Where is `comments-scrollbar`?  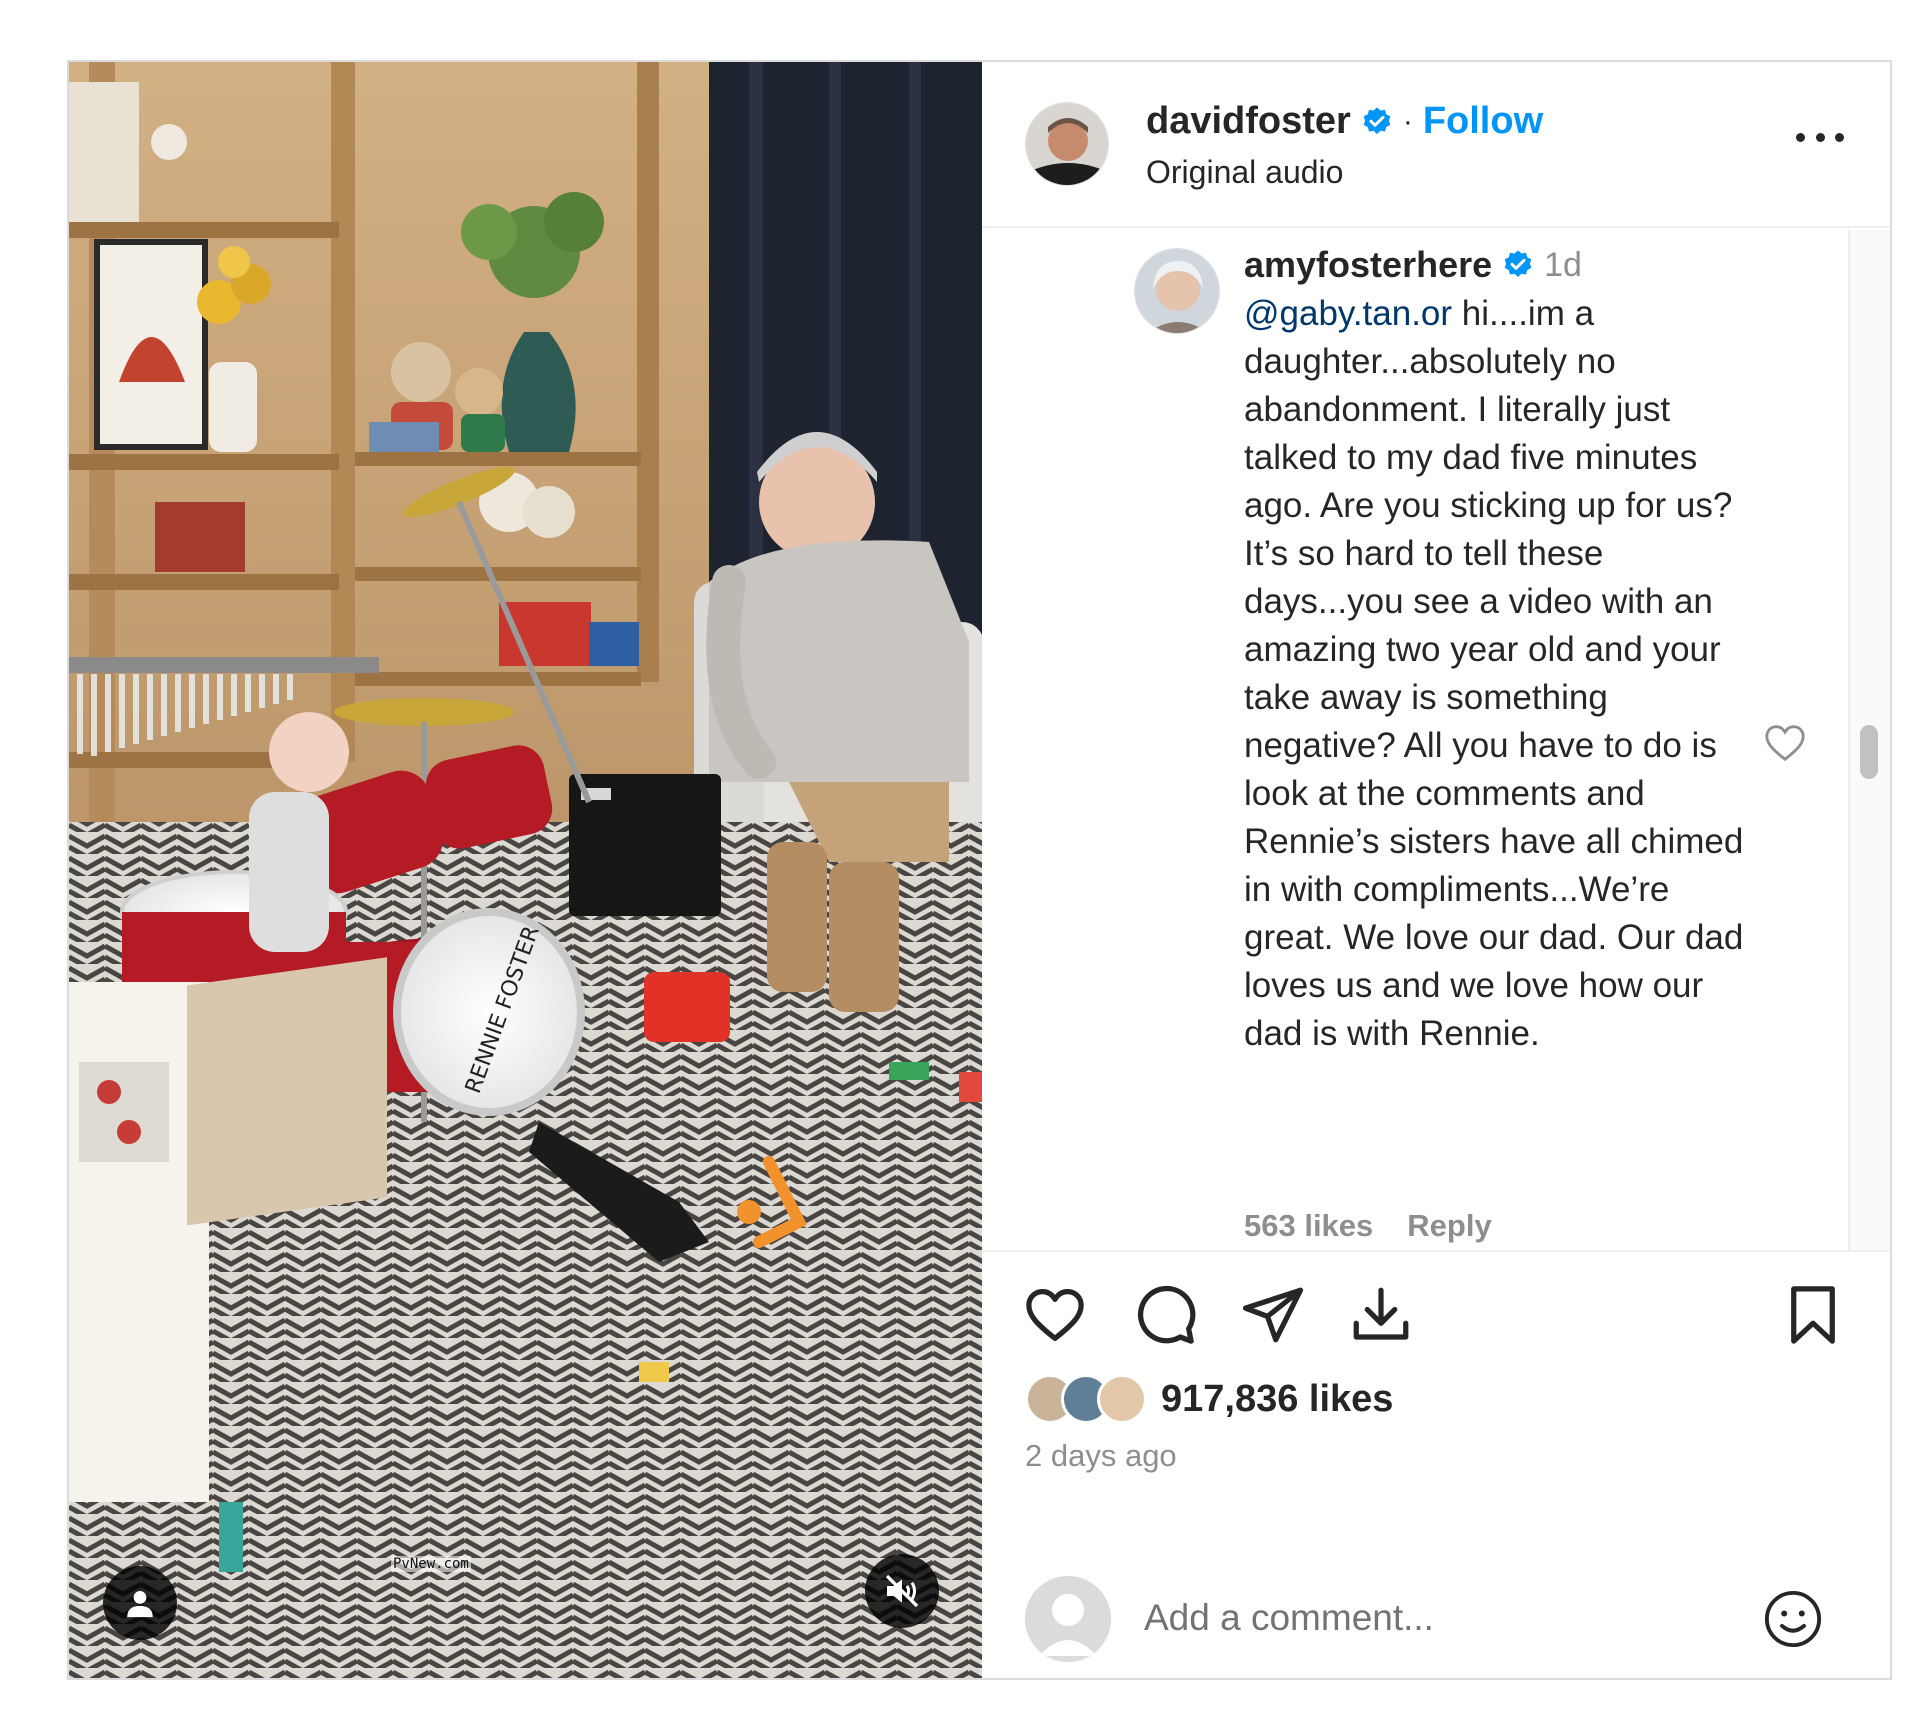 comments-scrollbar is located at coordinates (1869, 740).